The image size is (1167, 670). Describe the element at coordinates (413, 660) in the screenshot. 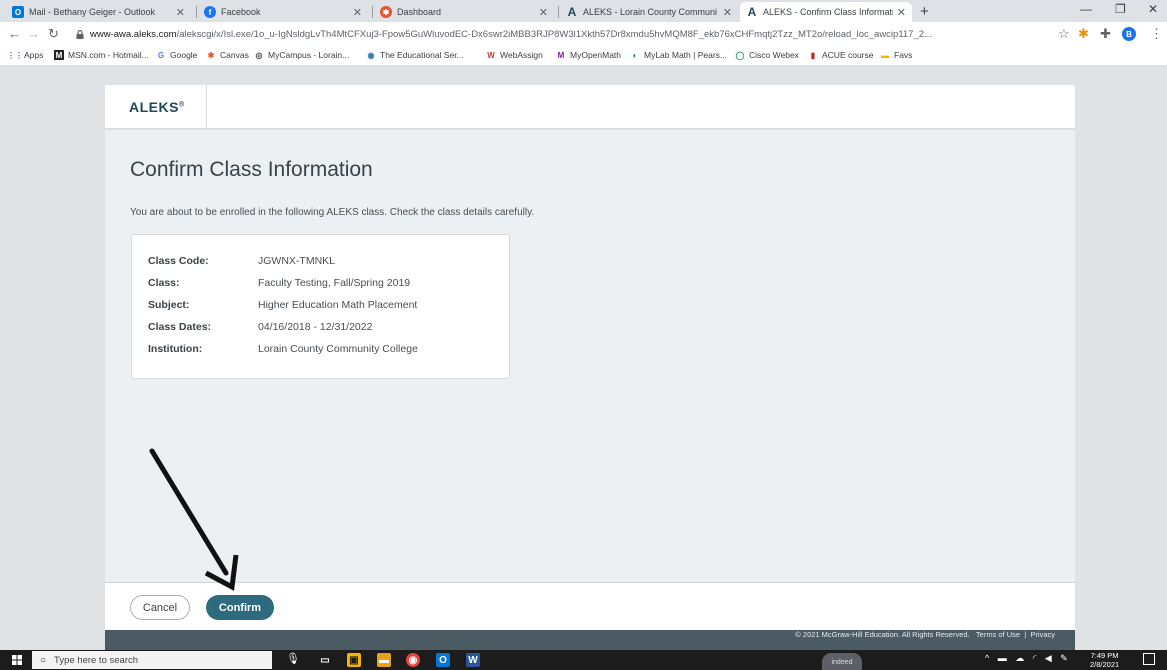

I see `chrome-icon: ◉` at that location.